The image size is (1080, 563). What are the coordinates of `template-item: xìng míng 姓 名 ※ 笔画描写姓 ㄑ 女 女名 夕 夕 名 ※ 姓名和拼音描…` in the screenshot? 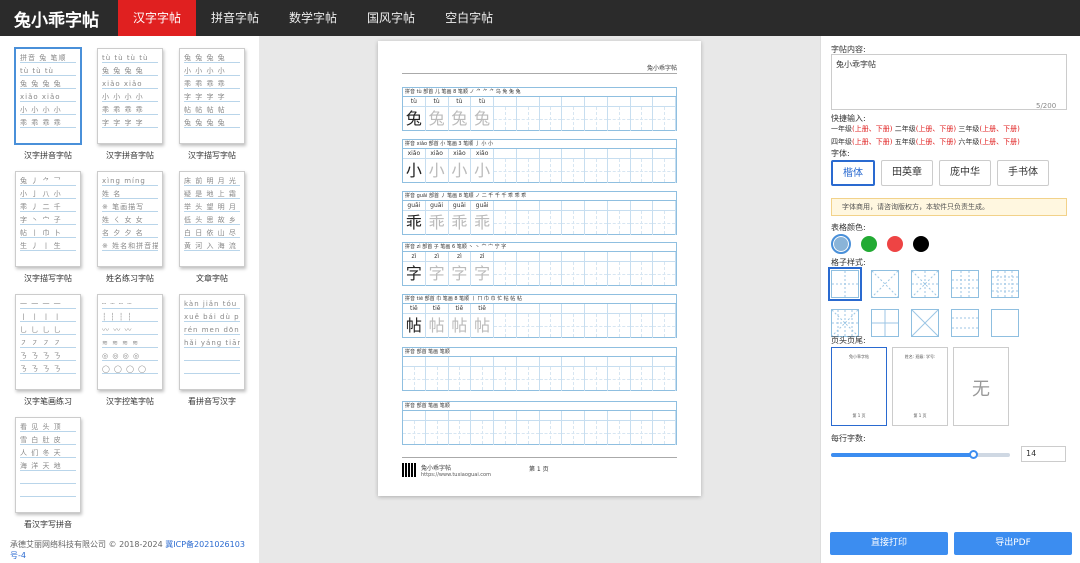 It's located at (130, 232).